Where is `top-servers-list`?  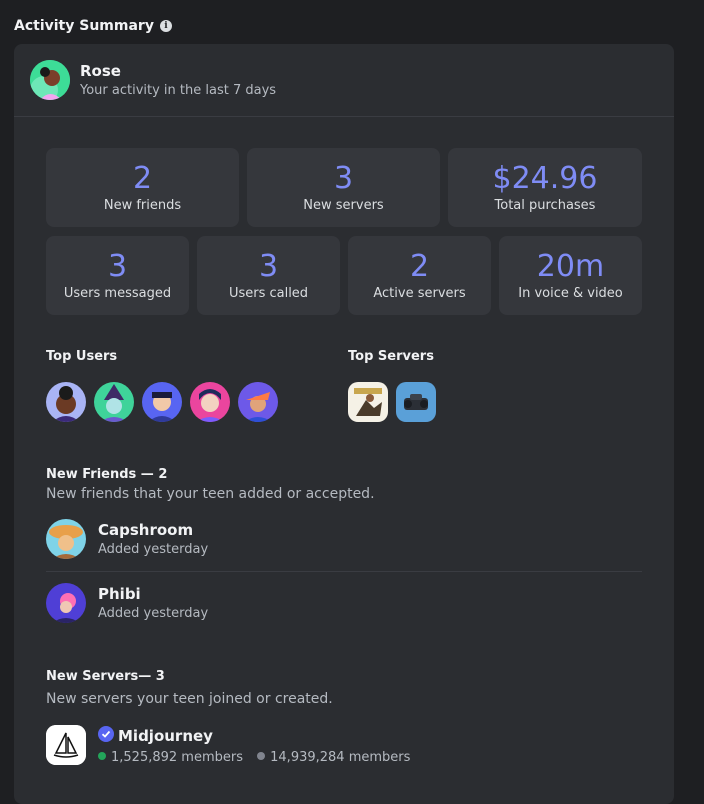 top-servers-list is located at coordinates (392, 402).